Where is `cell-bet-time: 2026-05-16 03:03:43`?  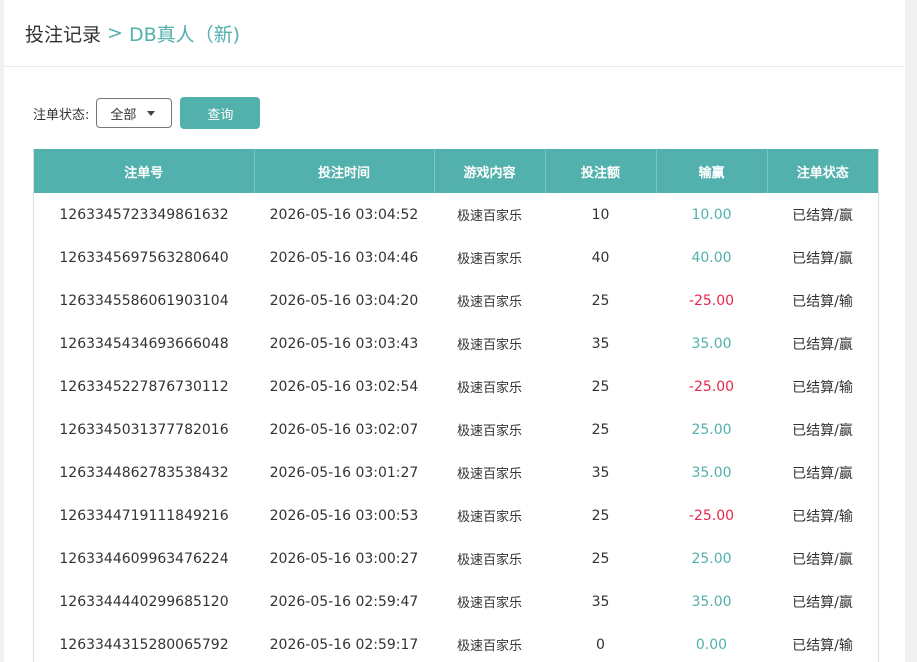
cell-bet-time: 2026-05-16 03:03:43 is located at coordinates (344, 343).